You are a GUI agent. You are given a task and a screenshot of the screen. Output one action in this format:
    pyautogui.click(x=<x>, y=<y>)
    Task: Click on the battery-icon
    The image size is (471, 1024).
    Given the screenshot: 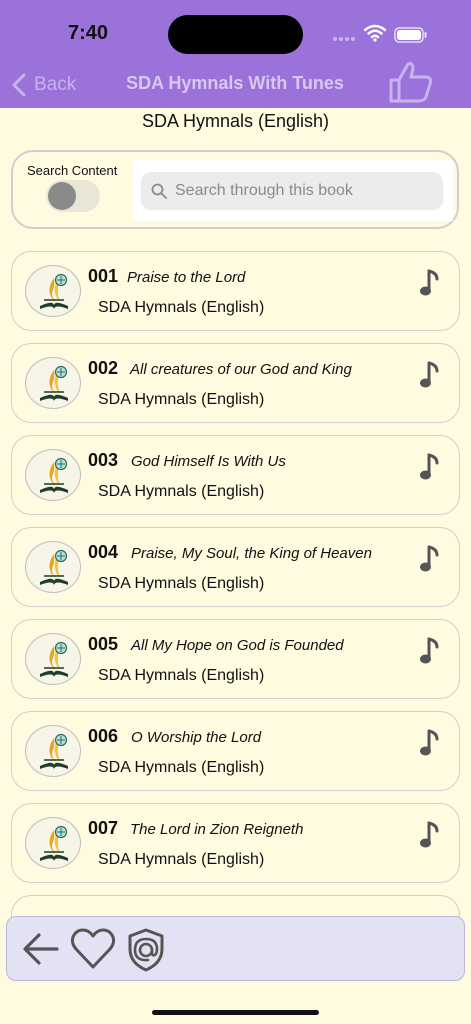 What is the action you would take?
    pyautogui.click(x=410, y=35)
    